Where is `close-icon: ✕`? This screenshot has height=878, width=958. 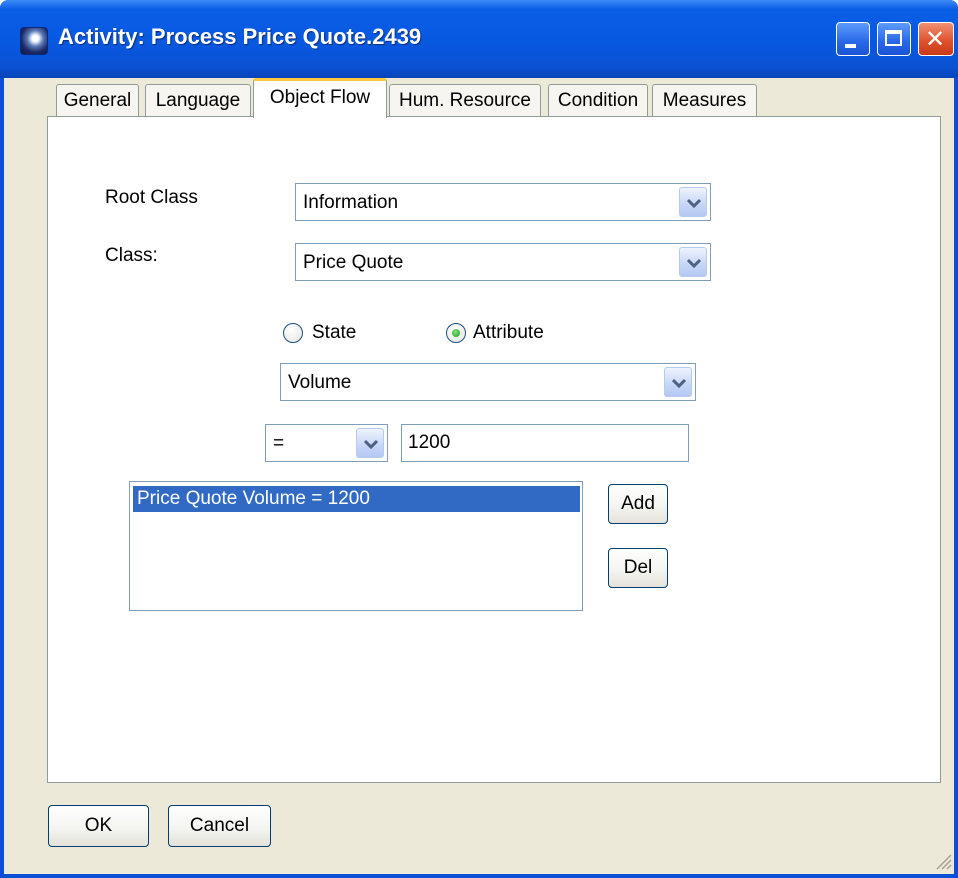
close-icon: ✕ is located at coordinates (935, 39).